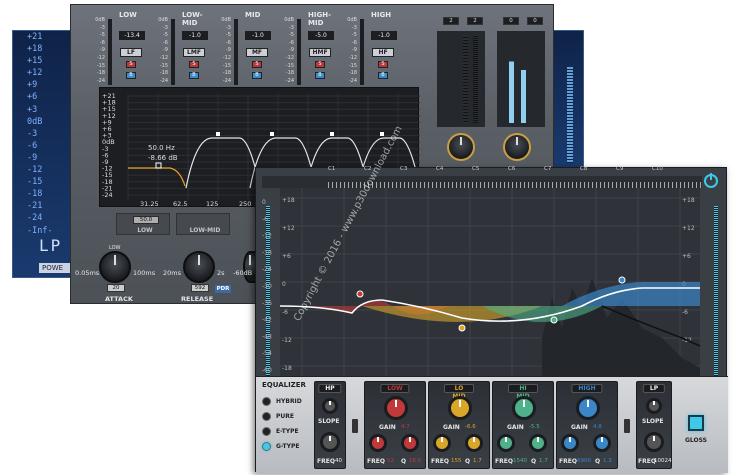 Image resolution: width=740 pixels, height=475 pixels. Describe the element at coordinates (226, 80) in the screenshot. I see `db-scale-label: -24` at that location.